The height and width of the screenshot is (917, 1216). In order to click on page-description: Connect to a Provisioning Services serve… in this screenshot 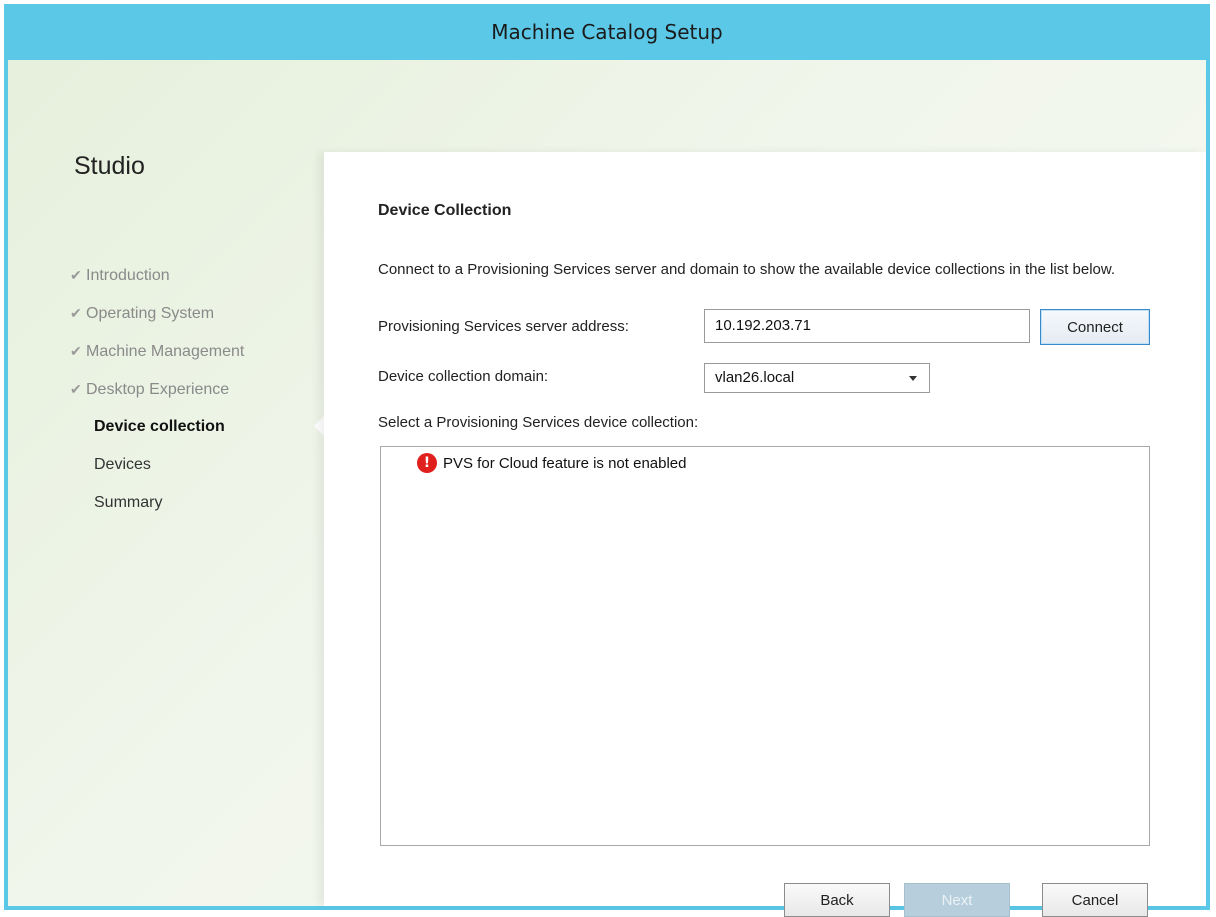, I will do `click(747, 269)`.